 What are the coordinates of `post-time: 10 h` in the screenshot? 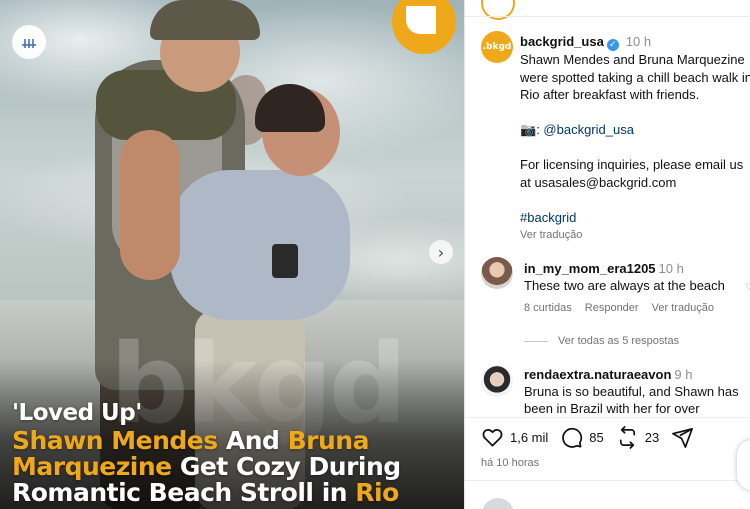 It's located at (638, 41).